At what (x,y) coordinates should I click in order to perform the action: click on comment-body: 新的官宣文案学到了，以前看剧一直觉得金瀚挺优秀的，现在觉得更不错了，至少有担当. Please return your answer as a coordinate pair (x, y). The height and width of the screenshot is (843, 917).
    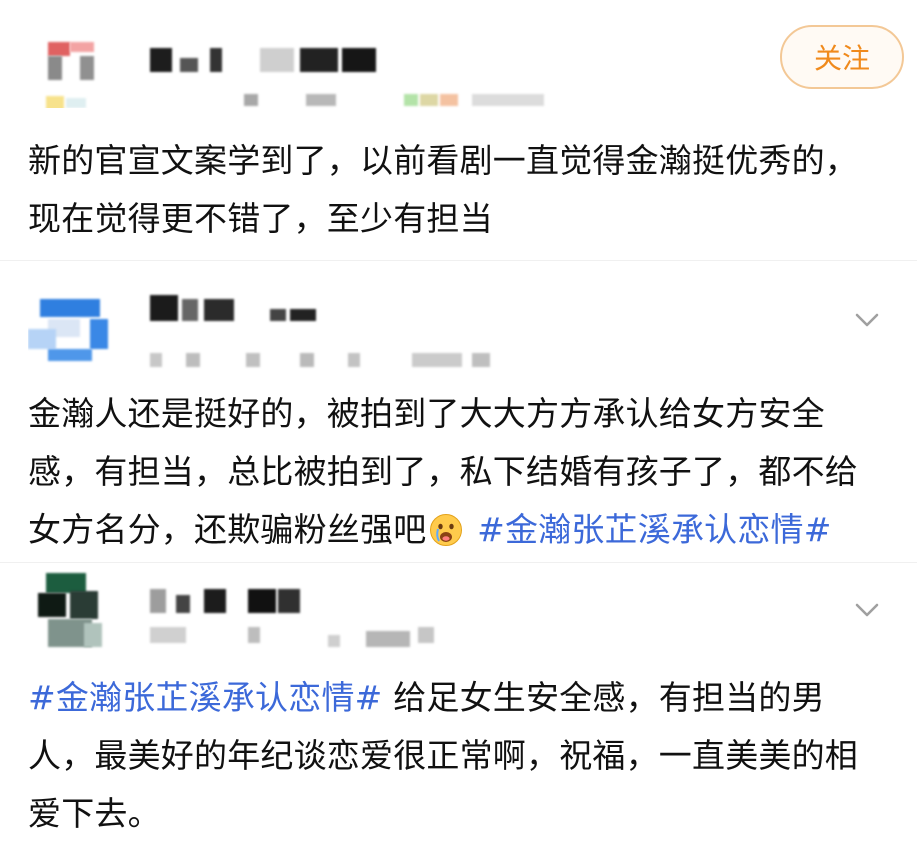
    Looking at the image, I should click on (443, 189).